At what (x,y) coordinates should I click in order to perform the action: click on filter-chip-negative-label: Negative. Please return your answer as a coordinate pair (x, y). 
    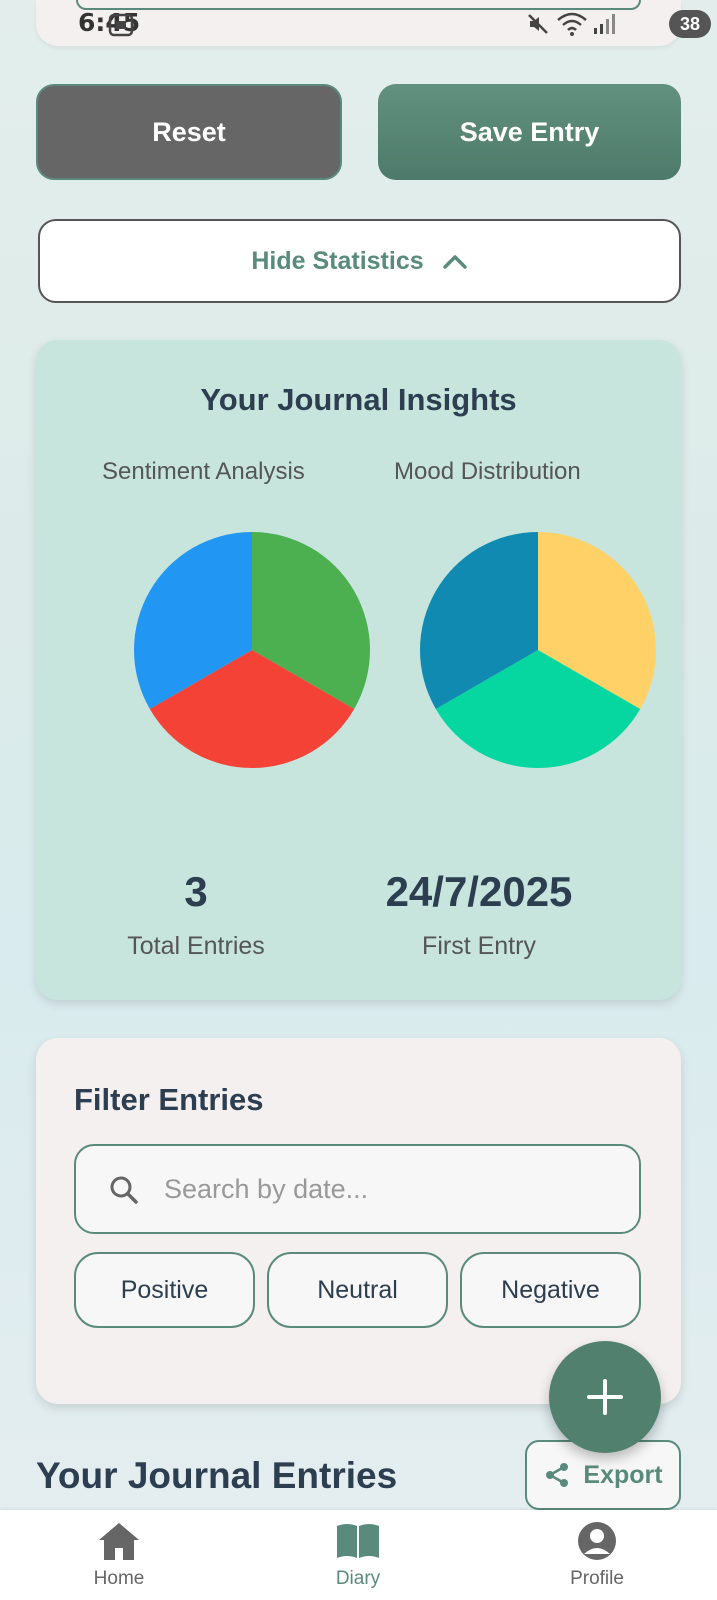
    Looking at the image, I should click on (550, 1289).